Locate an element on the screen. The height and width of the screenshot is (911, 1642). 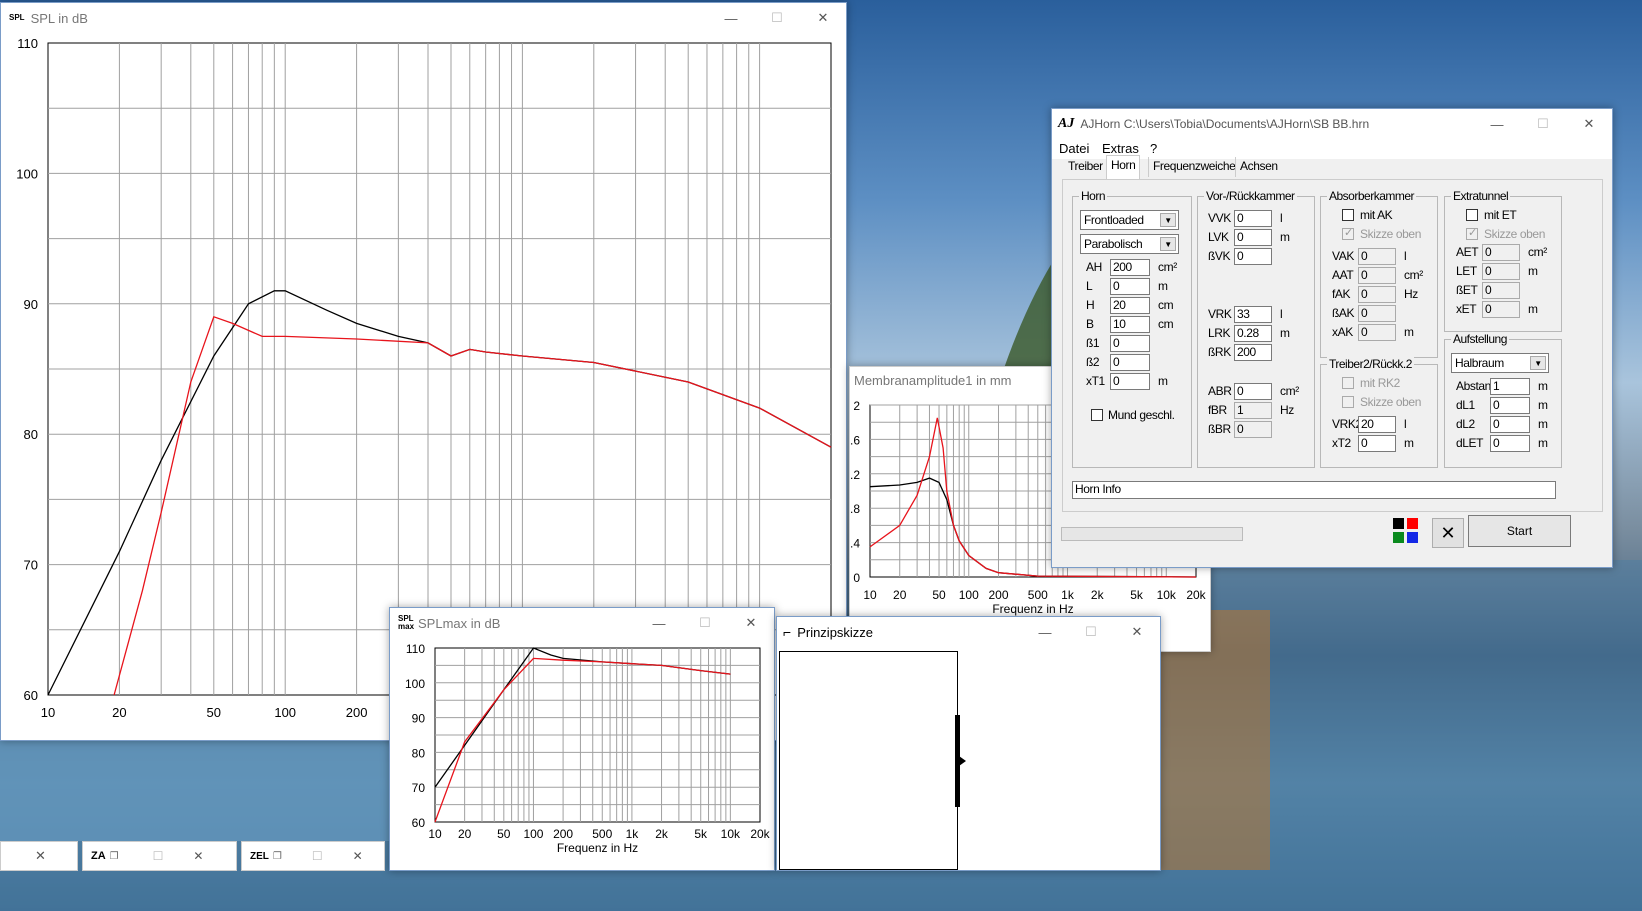
tab-treiber: Treiber is located at coordinates (1085, 167).